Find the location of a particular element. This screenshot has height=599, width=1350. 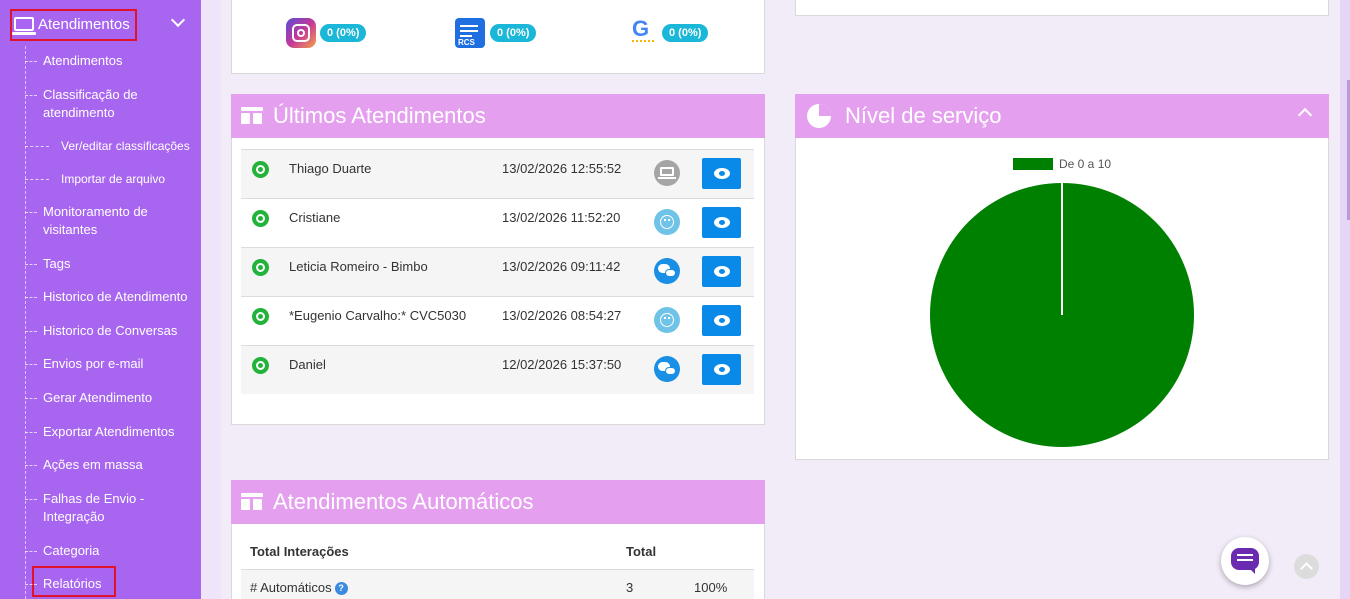

sidebar-item-exportar-atendimentos: Exportar Atendimentos is located at coordinates (113, 432).